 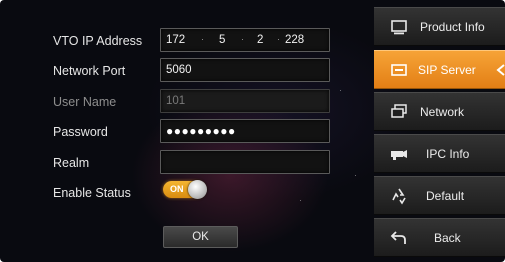 I want to click on menu-item-network: Network, so click(x=439, y=111).